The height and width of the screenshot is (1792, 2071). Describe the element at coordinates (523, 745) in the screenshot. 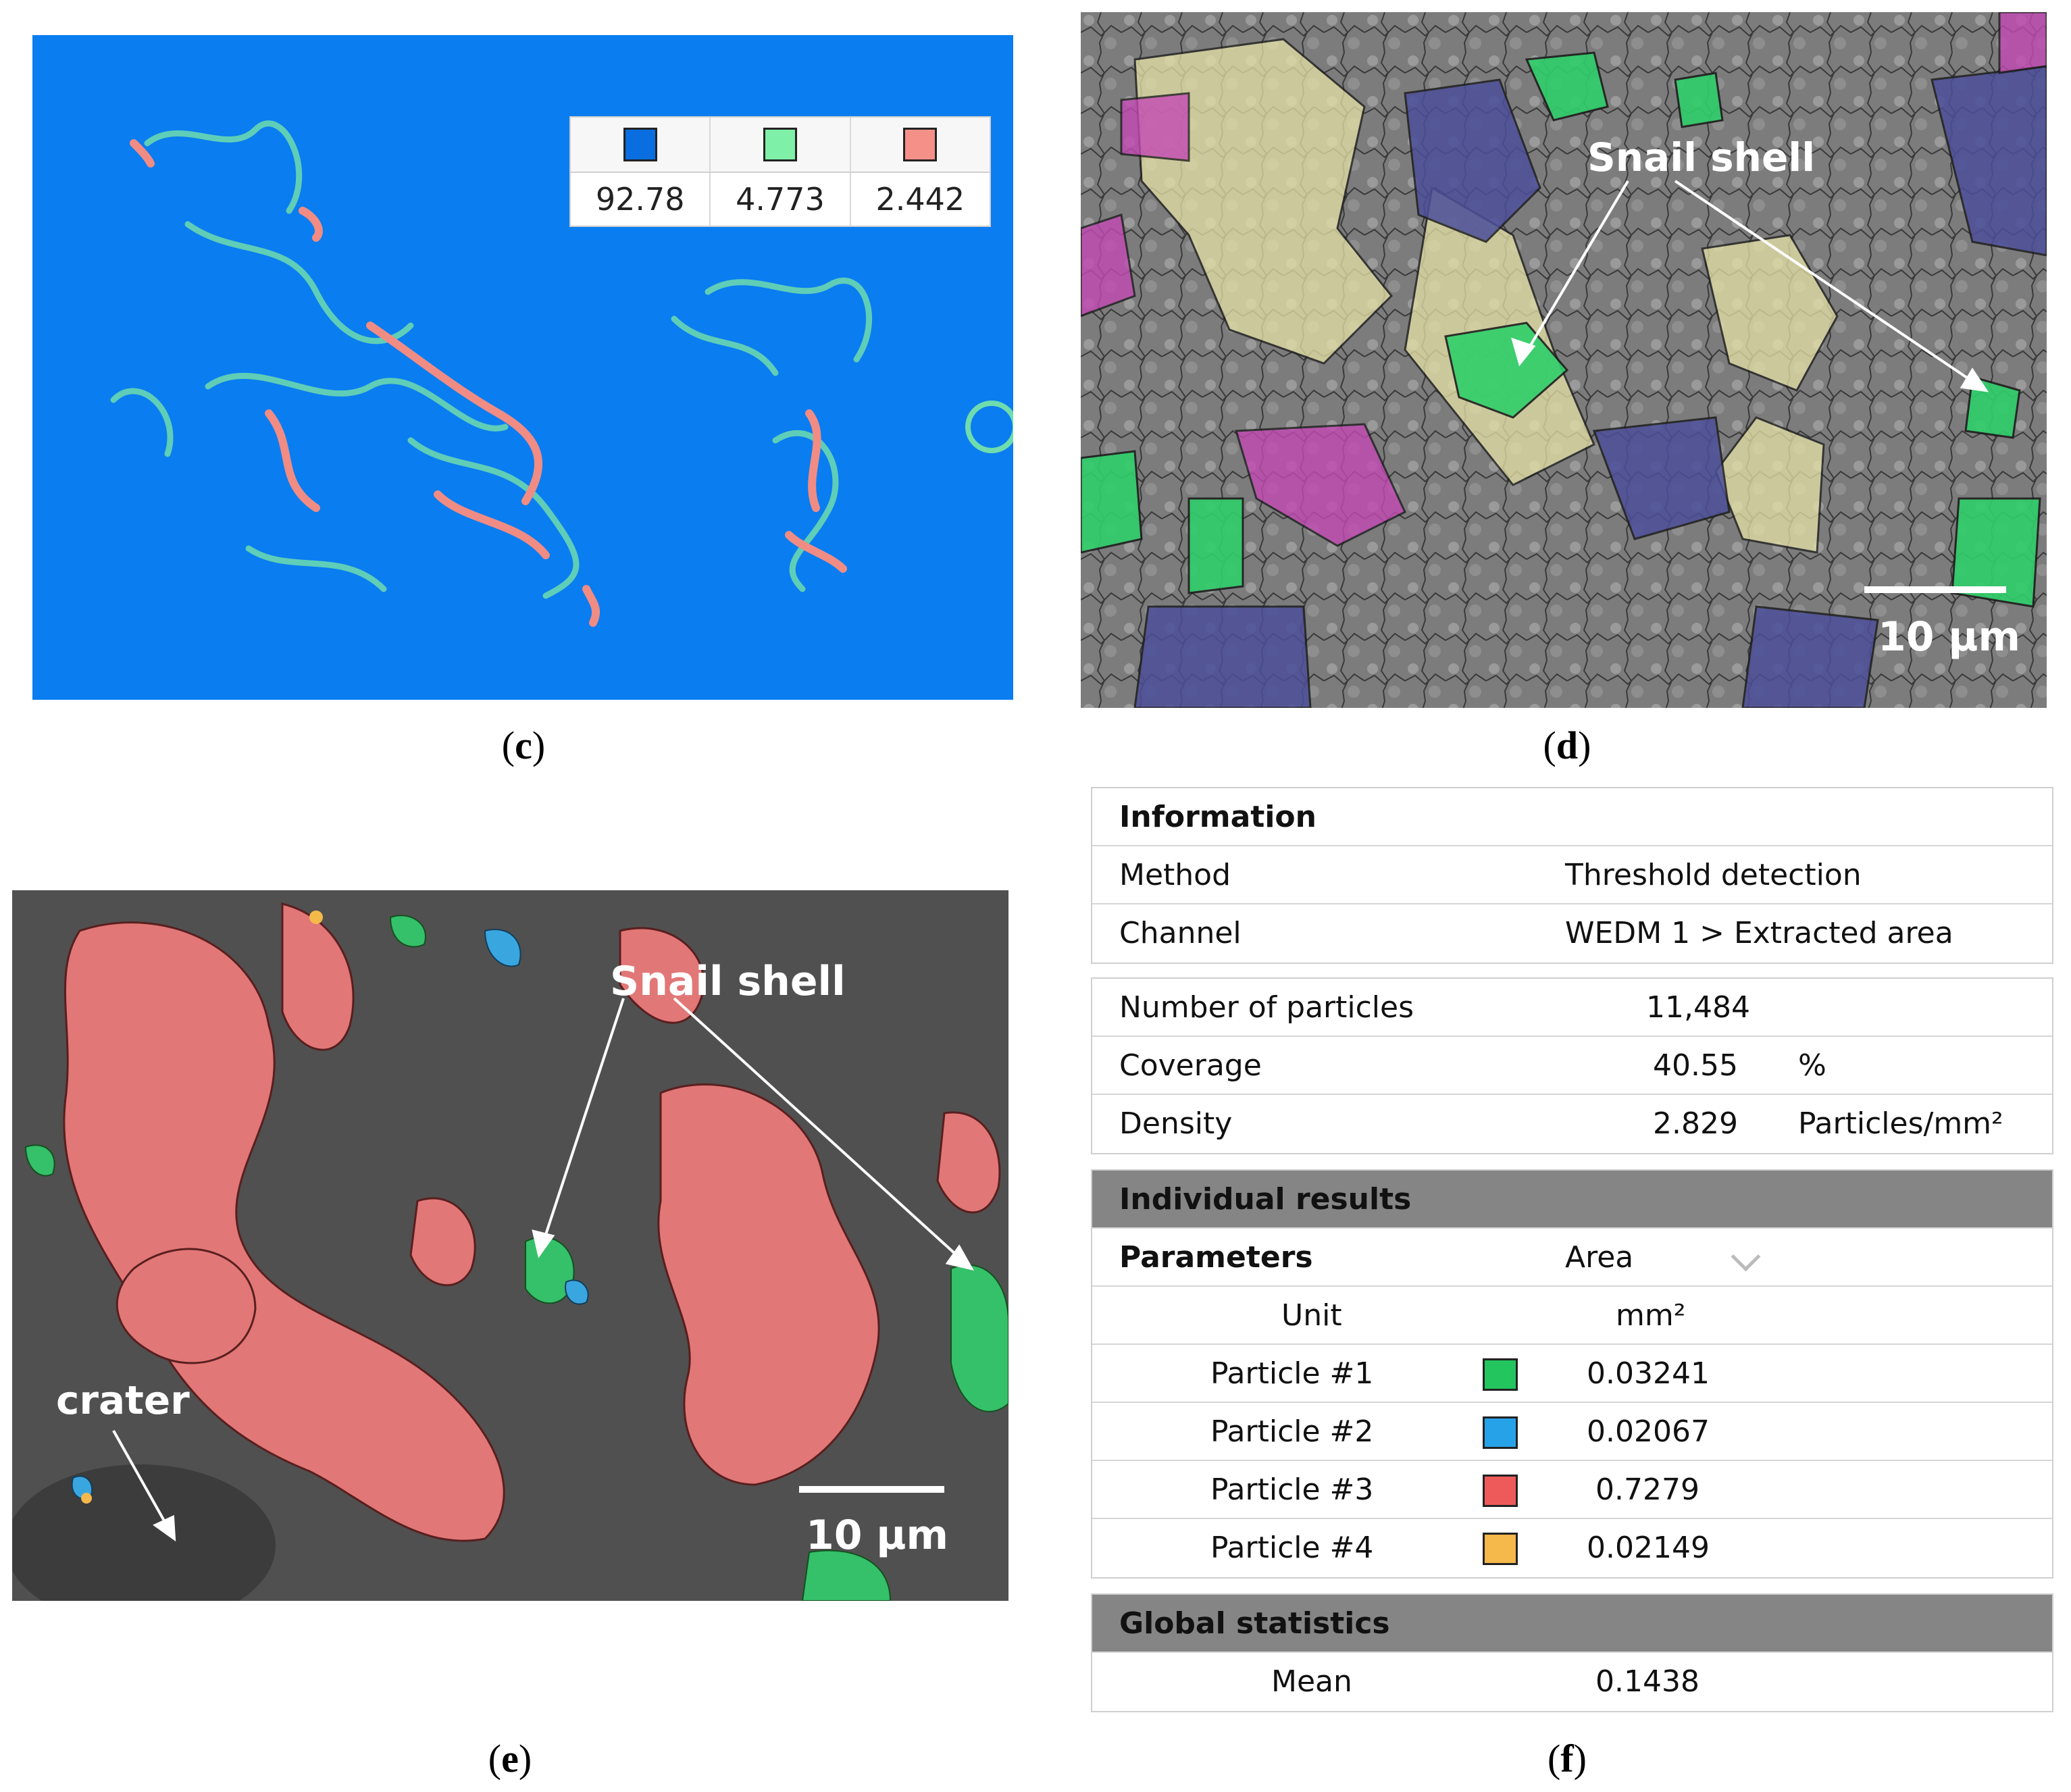

I see `caption-c: (c)` at that location.